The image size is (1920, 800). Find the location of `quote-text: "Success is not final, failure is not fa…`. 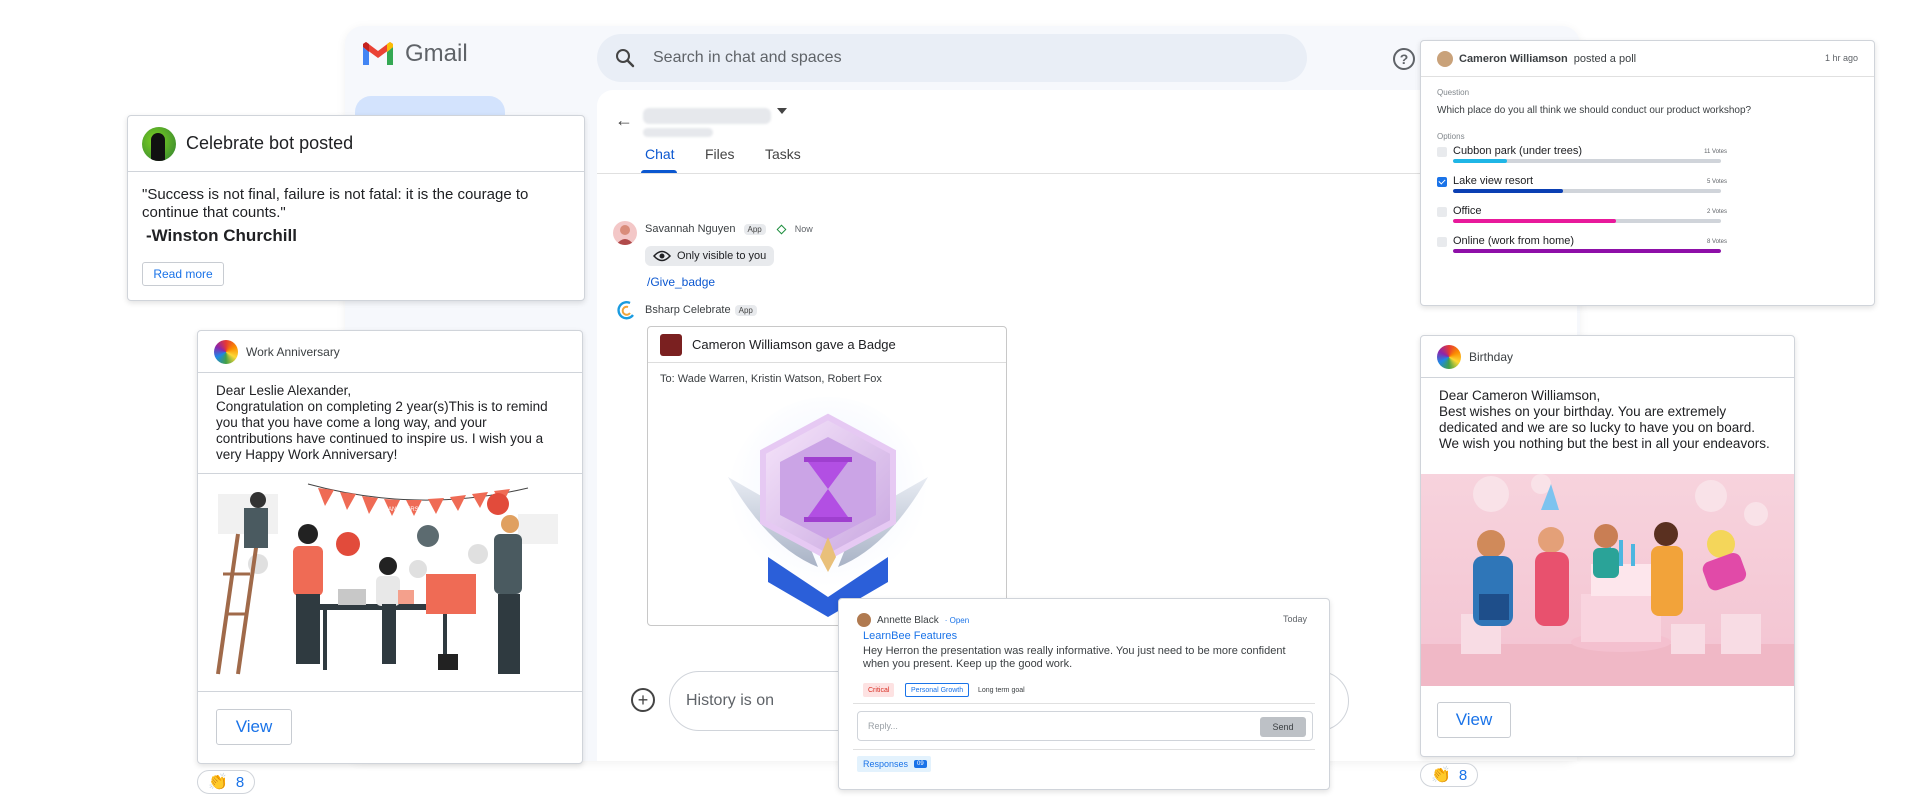

quote-text: "Success is not final, failure is not fa… is located at coordinates (335, 203).